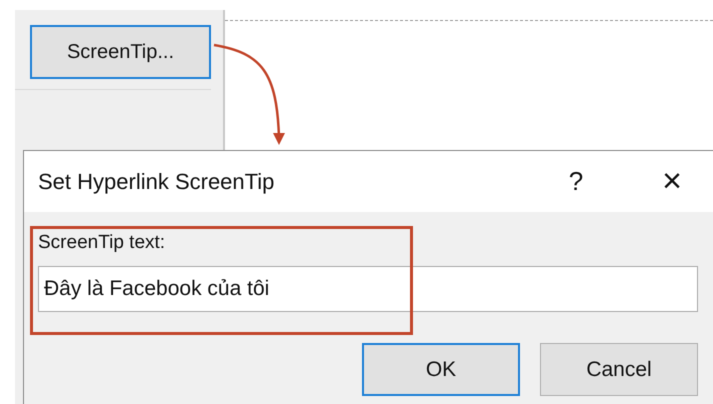 This screenshot has height=404, width=713. I want to click on dialog-button: Cancel, so click(619, 369).